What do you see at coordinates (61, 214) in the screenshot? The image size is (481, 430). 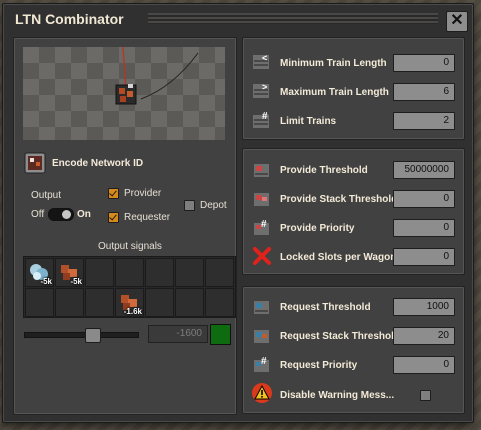 I see `output-toggle-switch` at bounding box center [61, 214].